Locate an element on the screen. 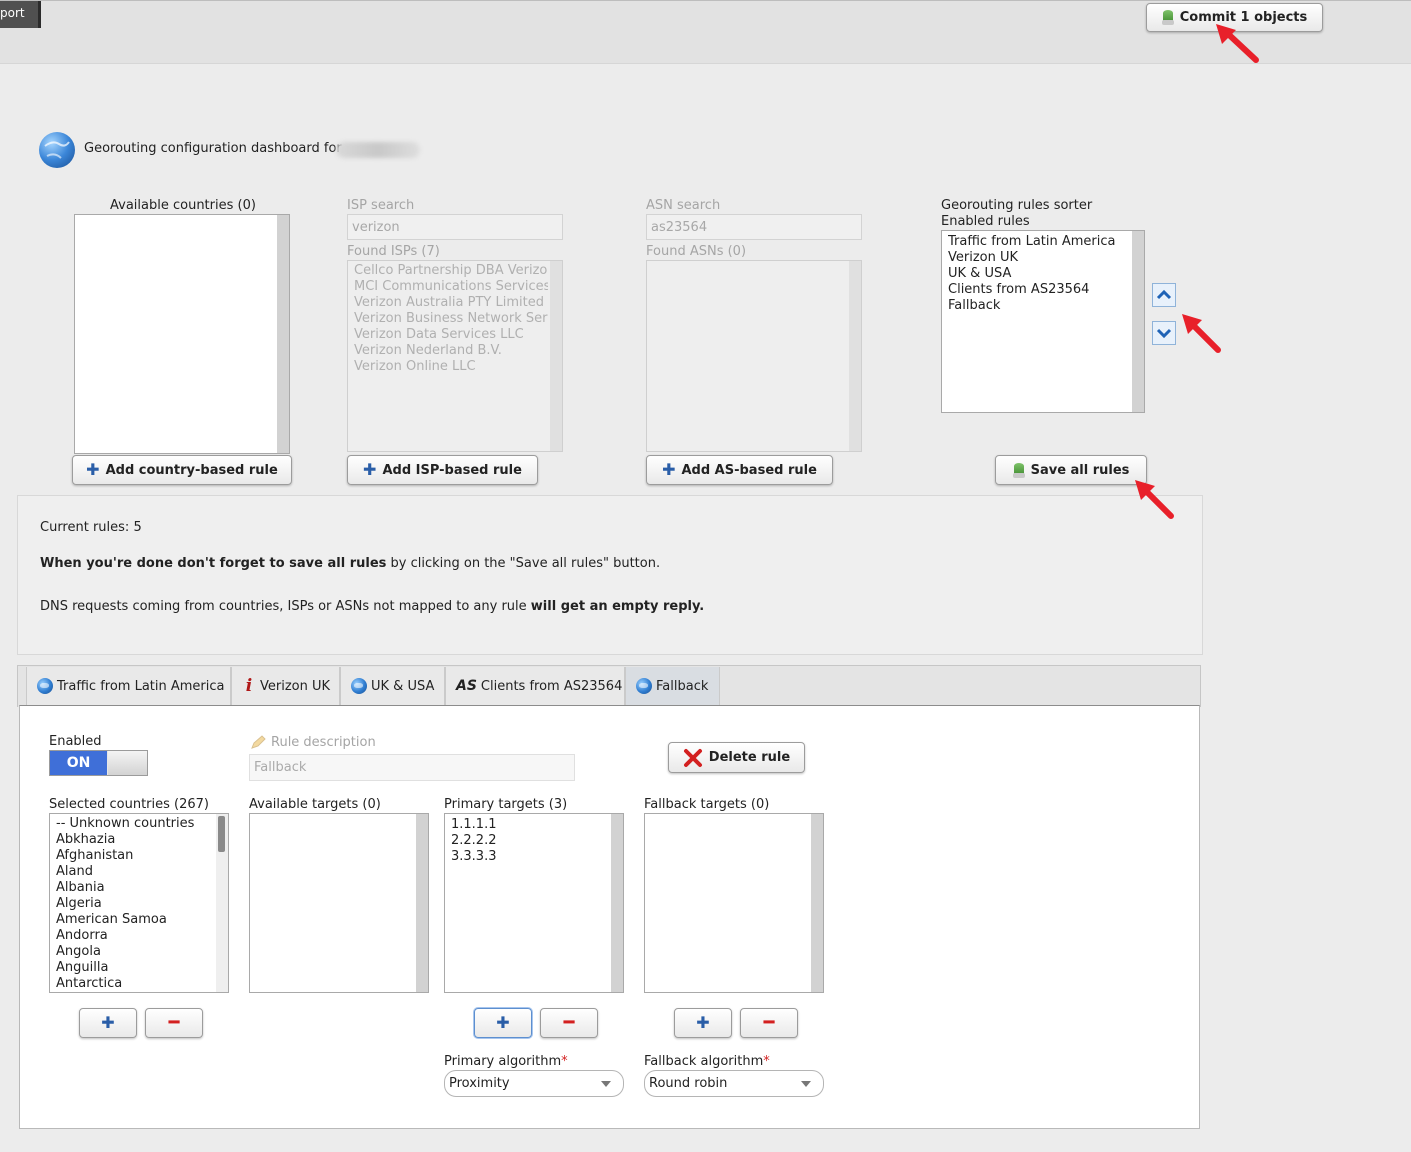 Image resolution: width=1411 pixels, height=1152 pixels. isp-search-input is located at coordinates (455, 227).